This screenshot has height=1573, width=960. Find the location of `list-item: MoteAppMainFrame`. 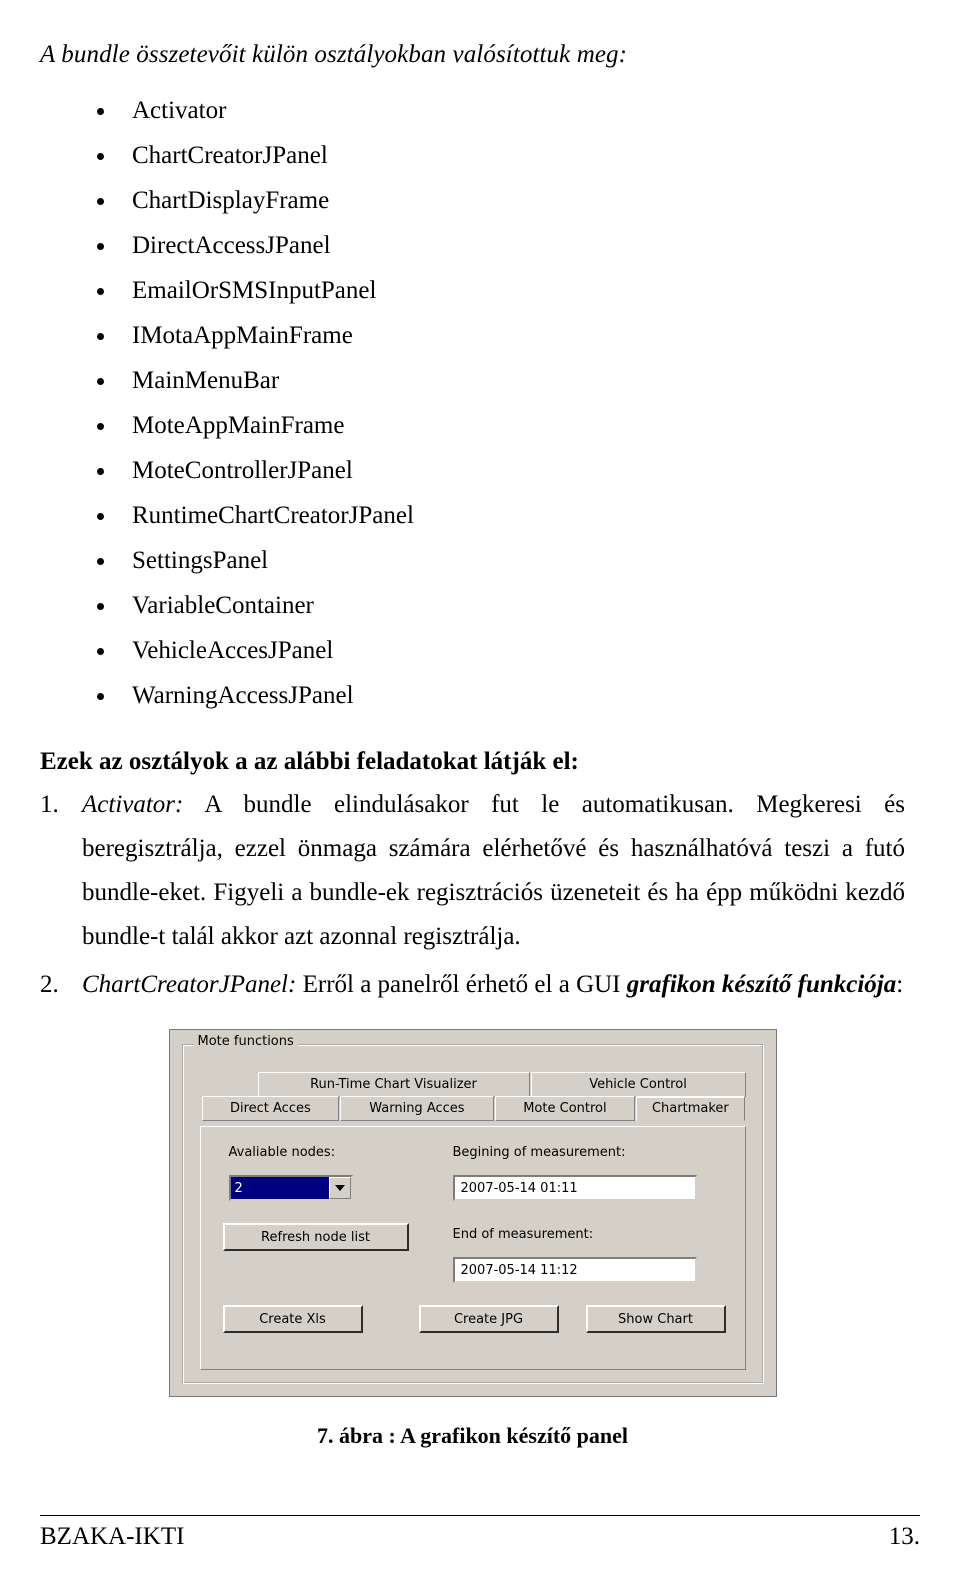

list-item: MoteAppMainFrame is located at coordinates (472, 425).